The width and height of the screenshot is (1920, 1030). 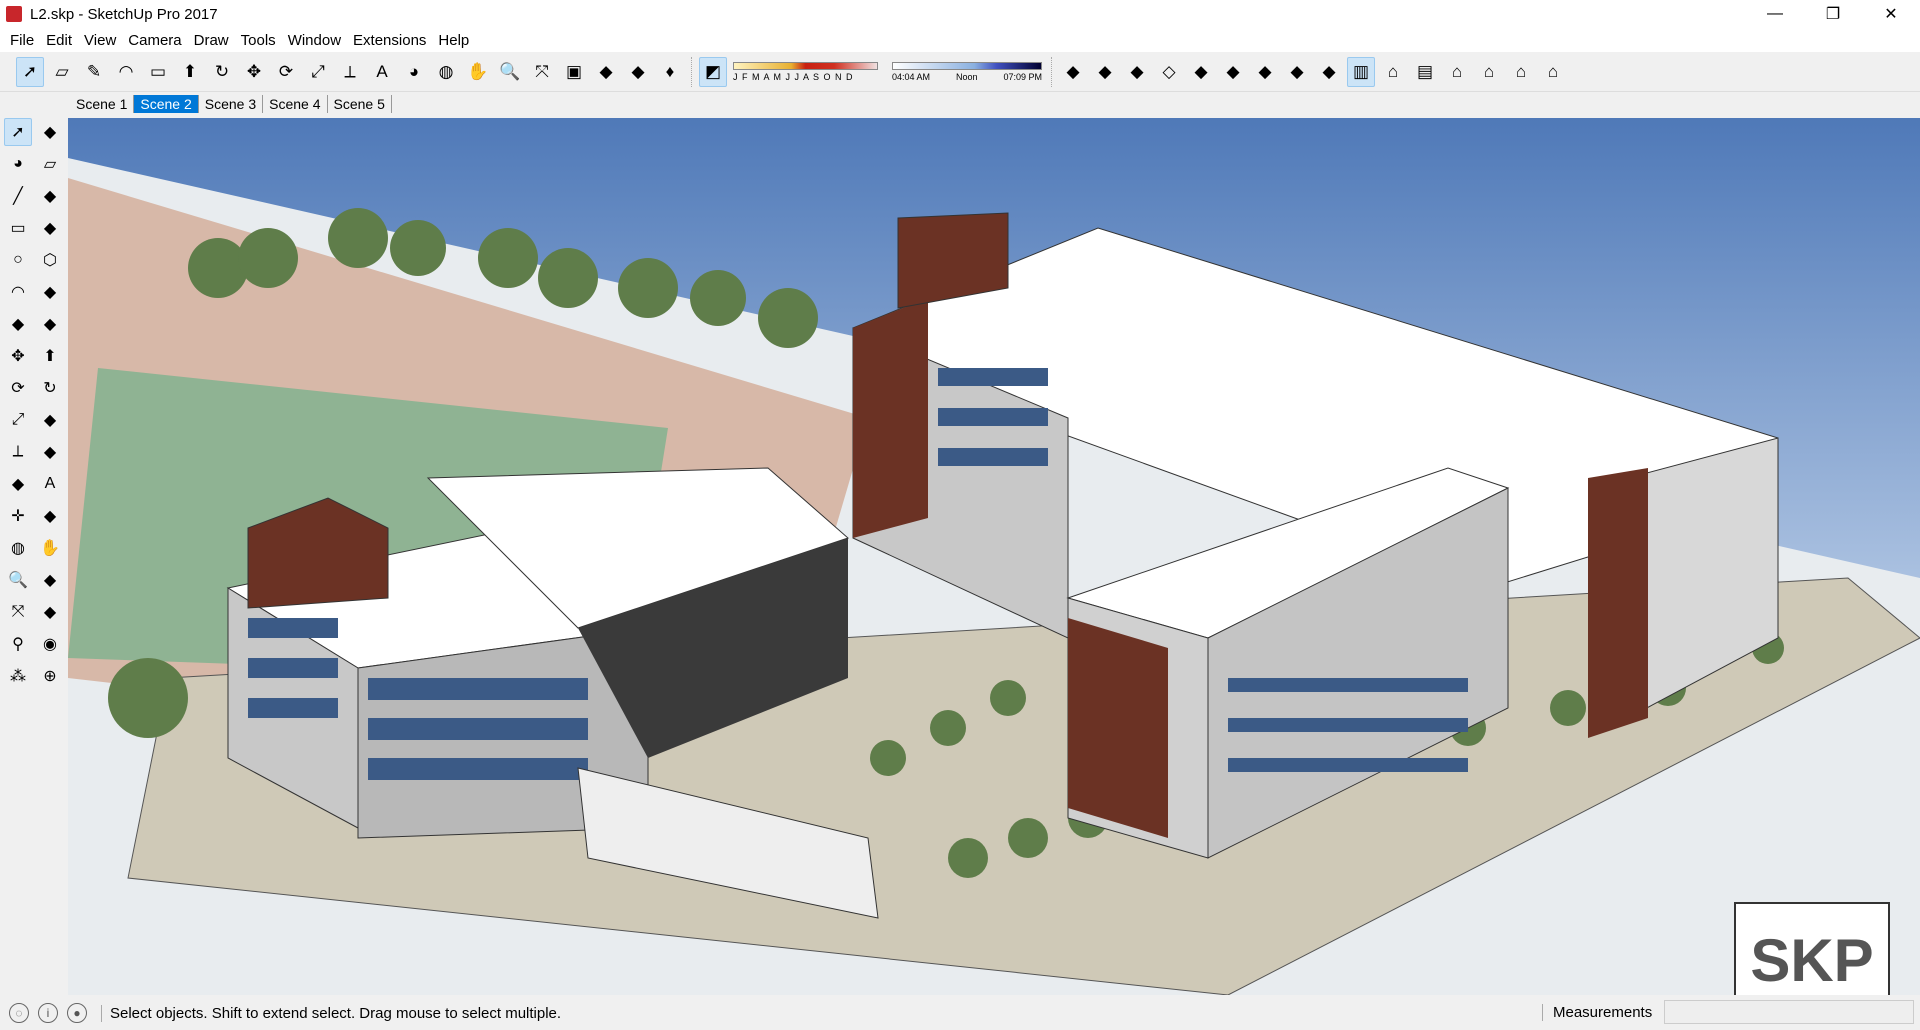 What do you see at coordinates (967, 71) in the screenshot?
I see `time-slider: 04:04 AM Noon 07:09 PM` at bounding box center [967, 71].